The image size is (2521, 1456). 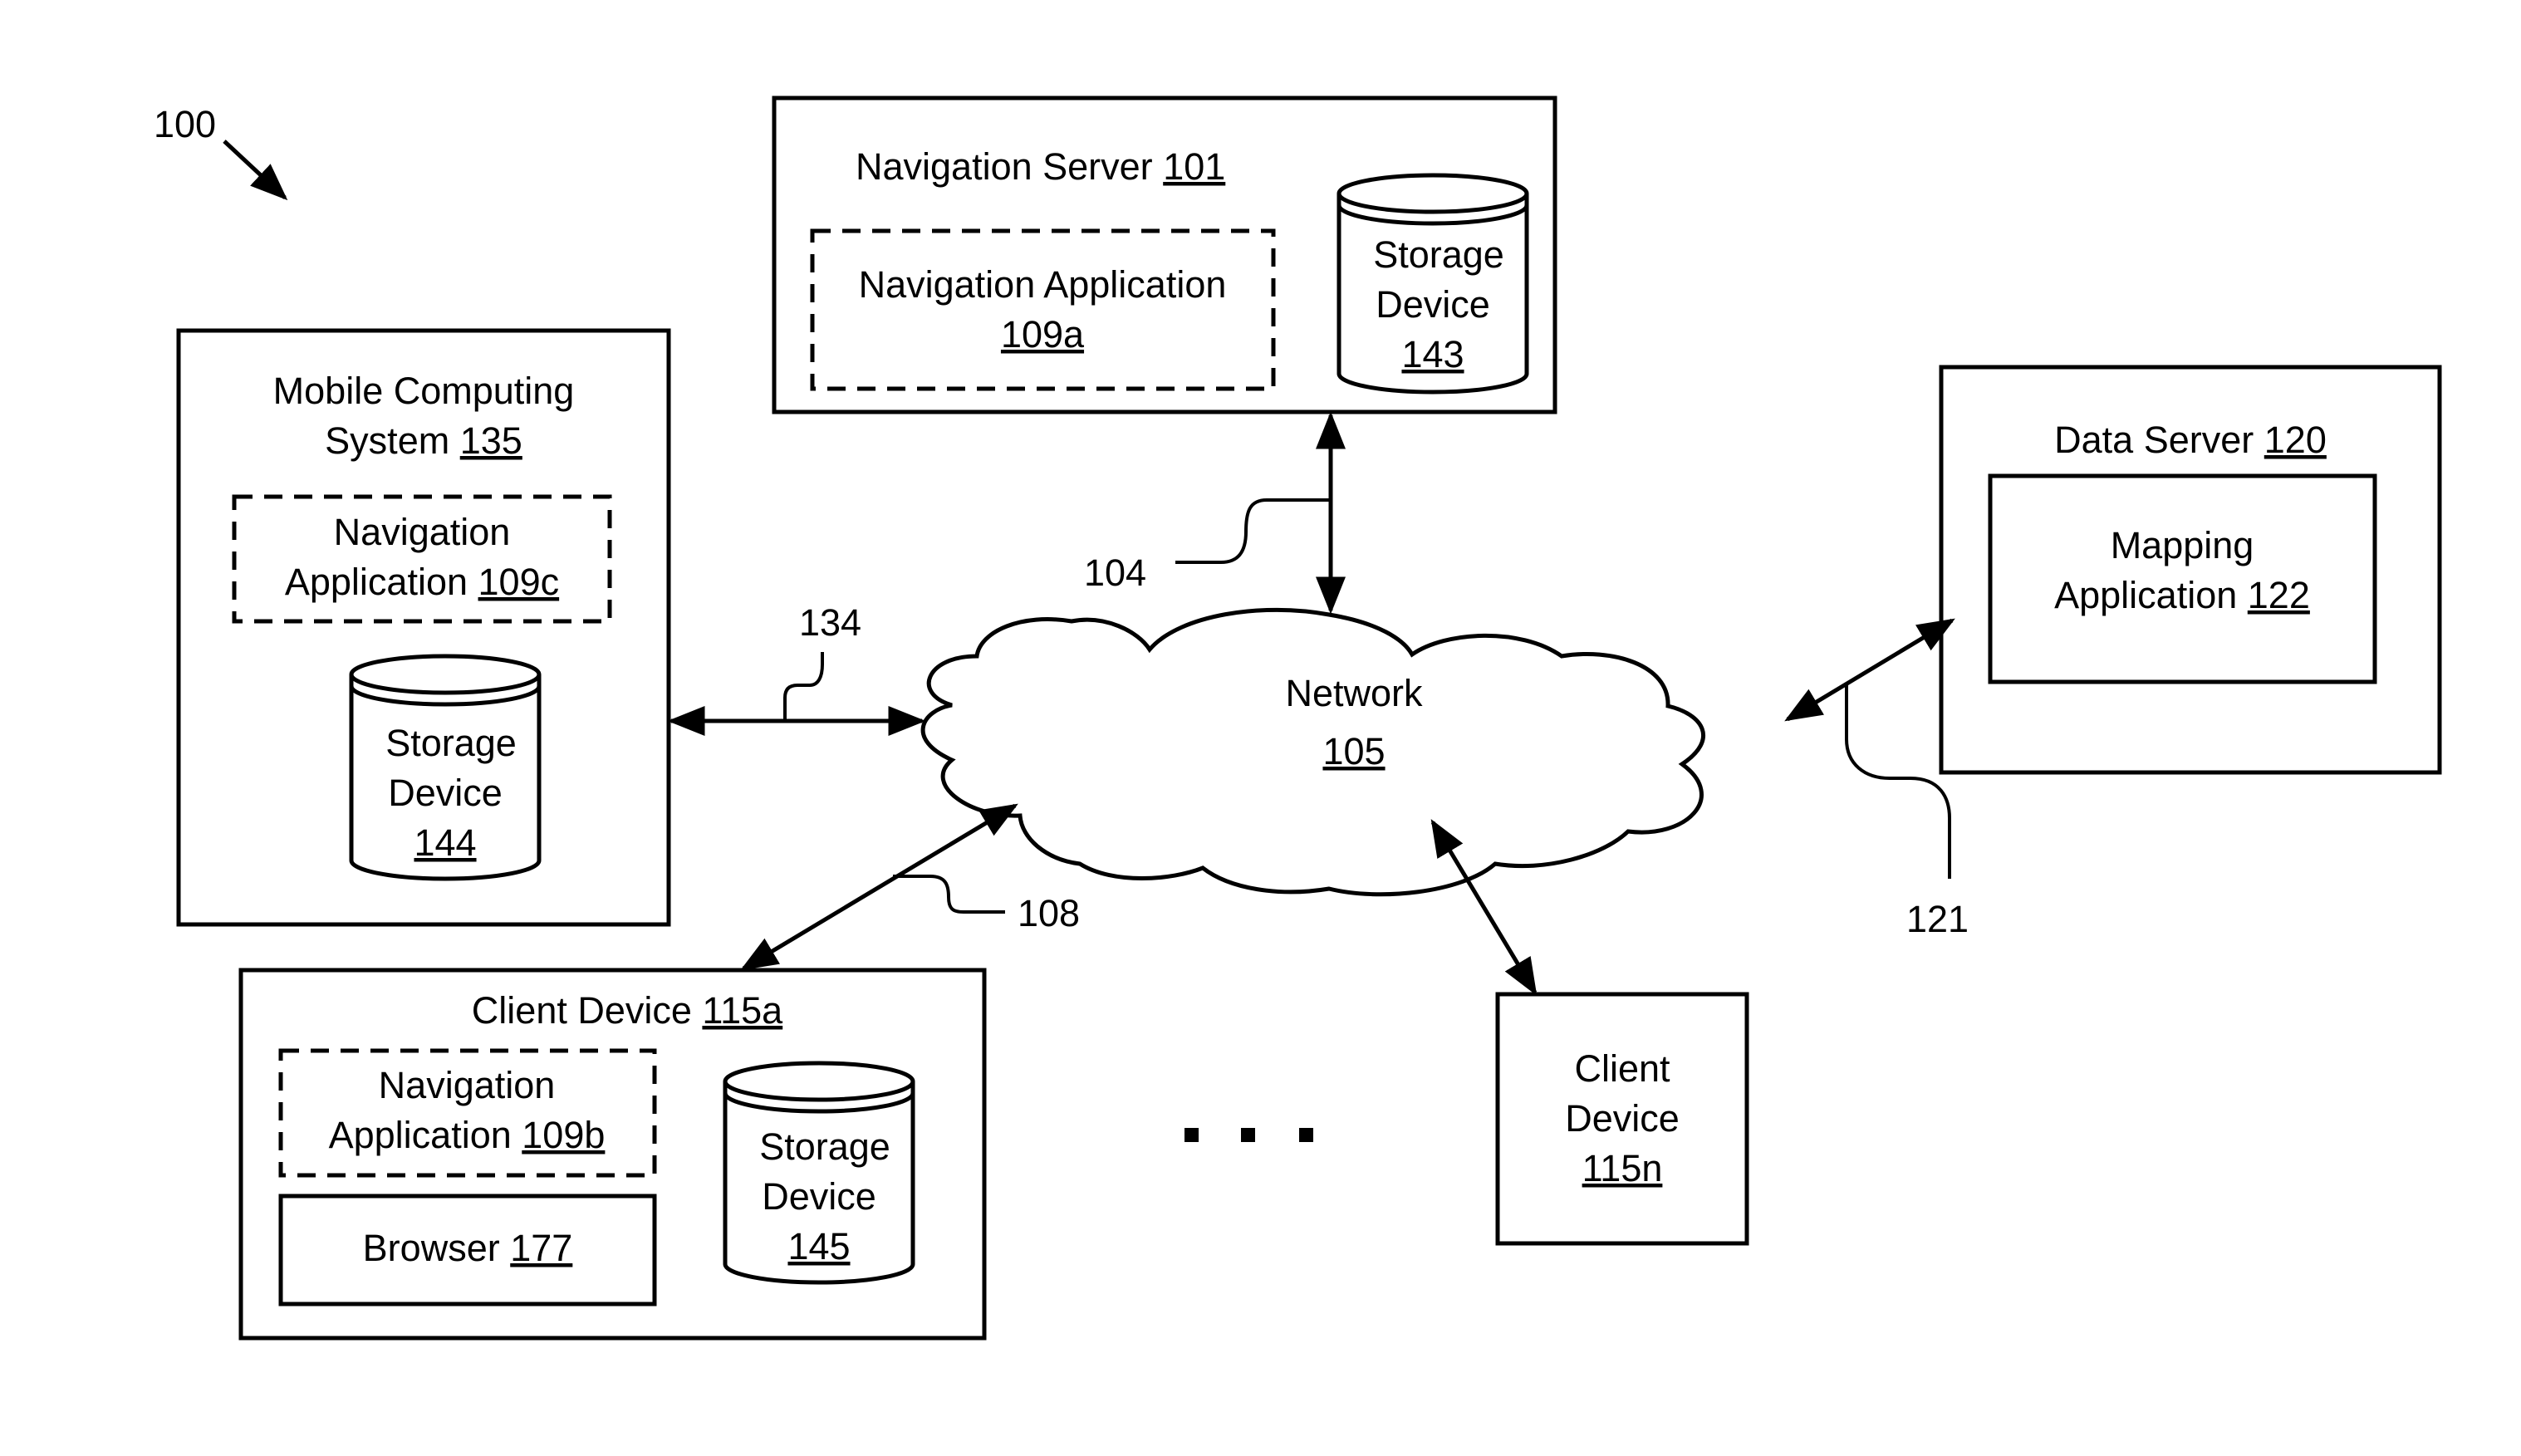 What do you see at coordinates (1353, 751) in the screenshot?
I see `network-ref: 105` at bounding box center [1353, 751].